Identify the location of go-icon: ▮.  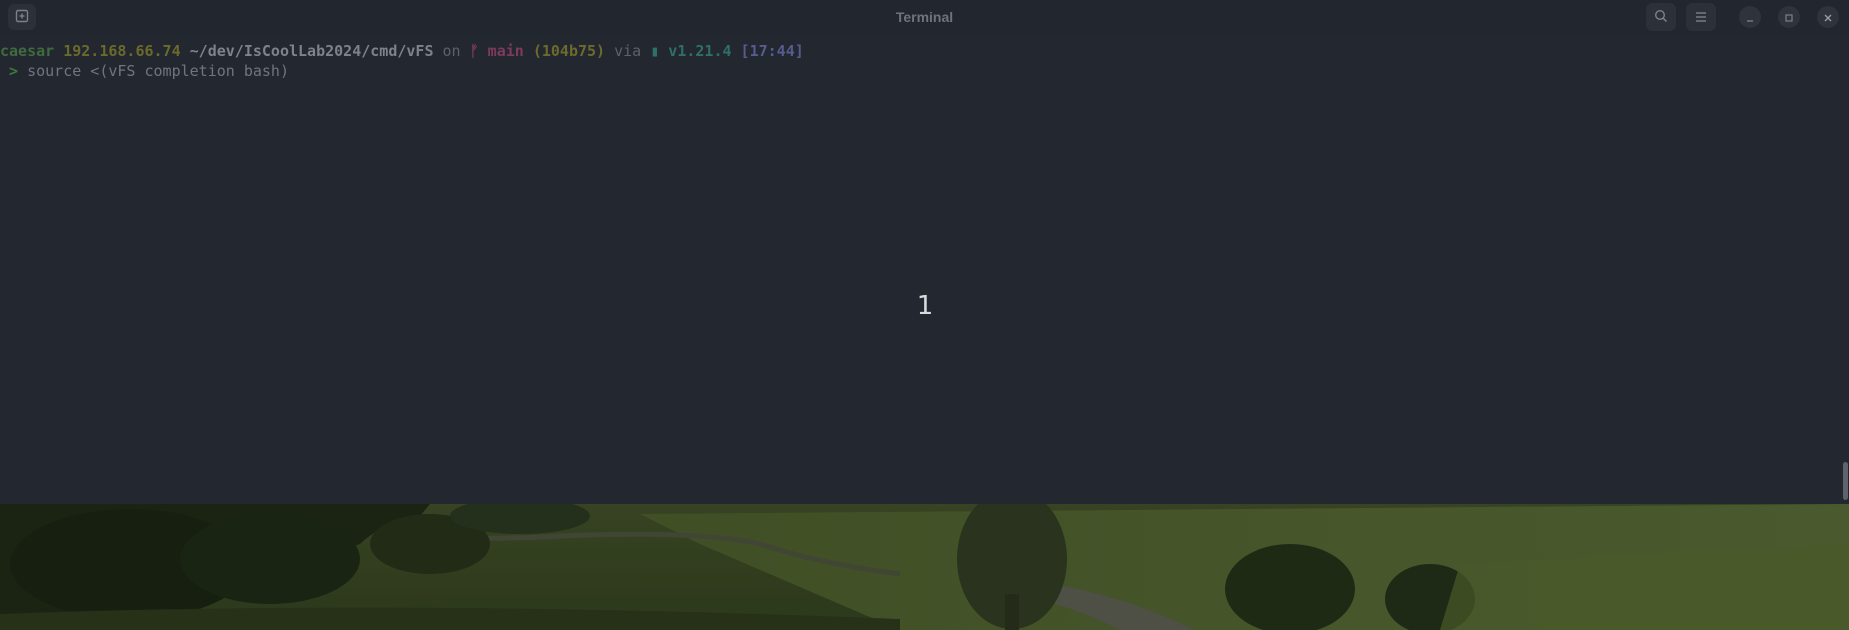
(655, 51).